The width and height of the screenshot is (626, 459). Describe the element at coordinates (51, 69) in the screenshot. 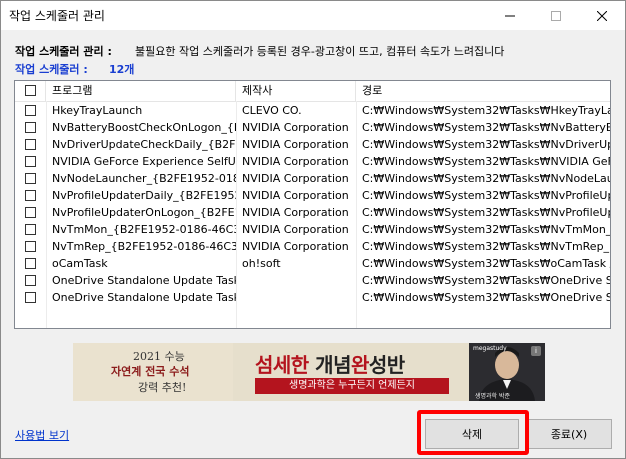

I see `count-label: 작업 스케줄러 :` at that location.